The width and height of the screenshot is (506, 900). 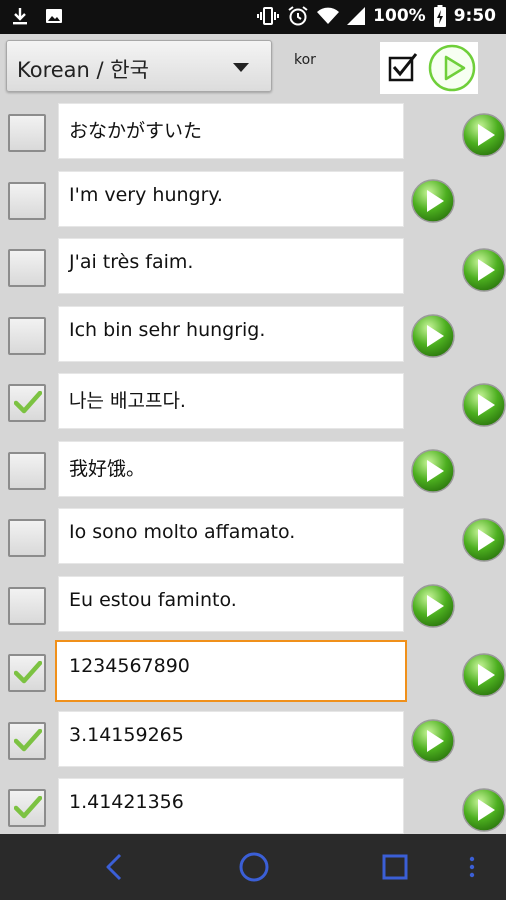 I want to click on phrase-row: 1234567890, so click(x=253, y=671).